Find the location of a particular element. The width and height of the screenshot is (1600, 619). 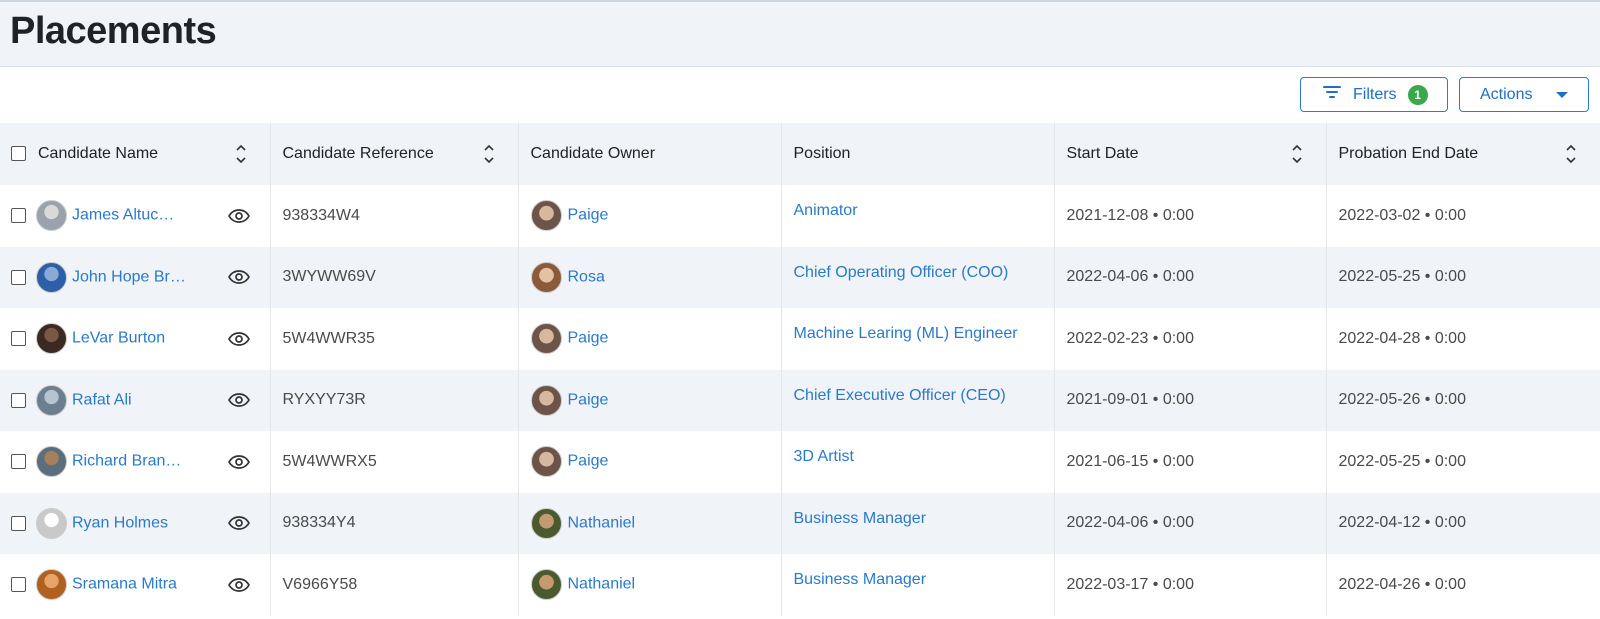

candidate-name-link: Sramana Mitra is located at coordinates (124, 584).